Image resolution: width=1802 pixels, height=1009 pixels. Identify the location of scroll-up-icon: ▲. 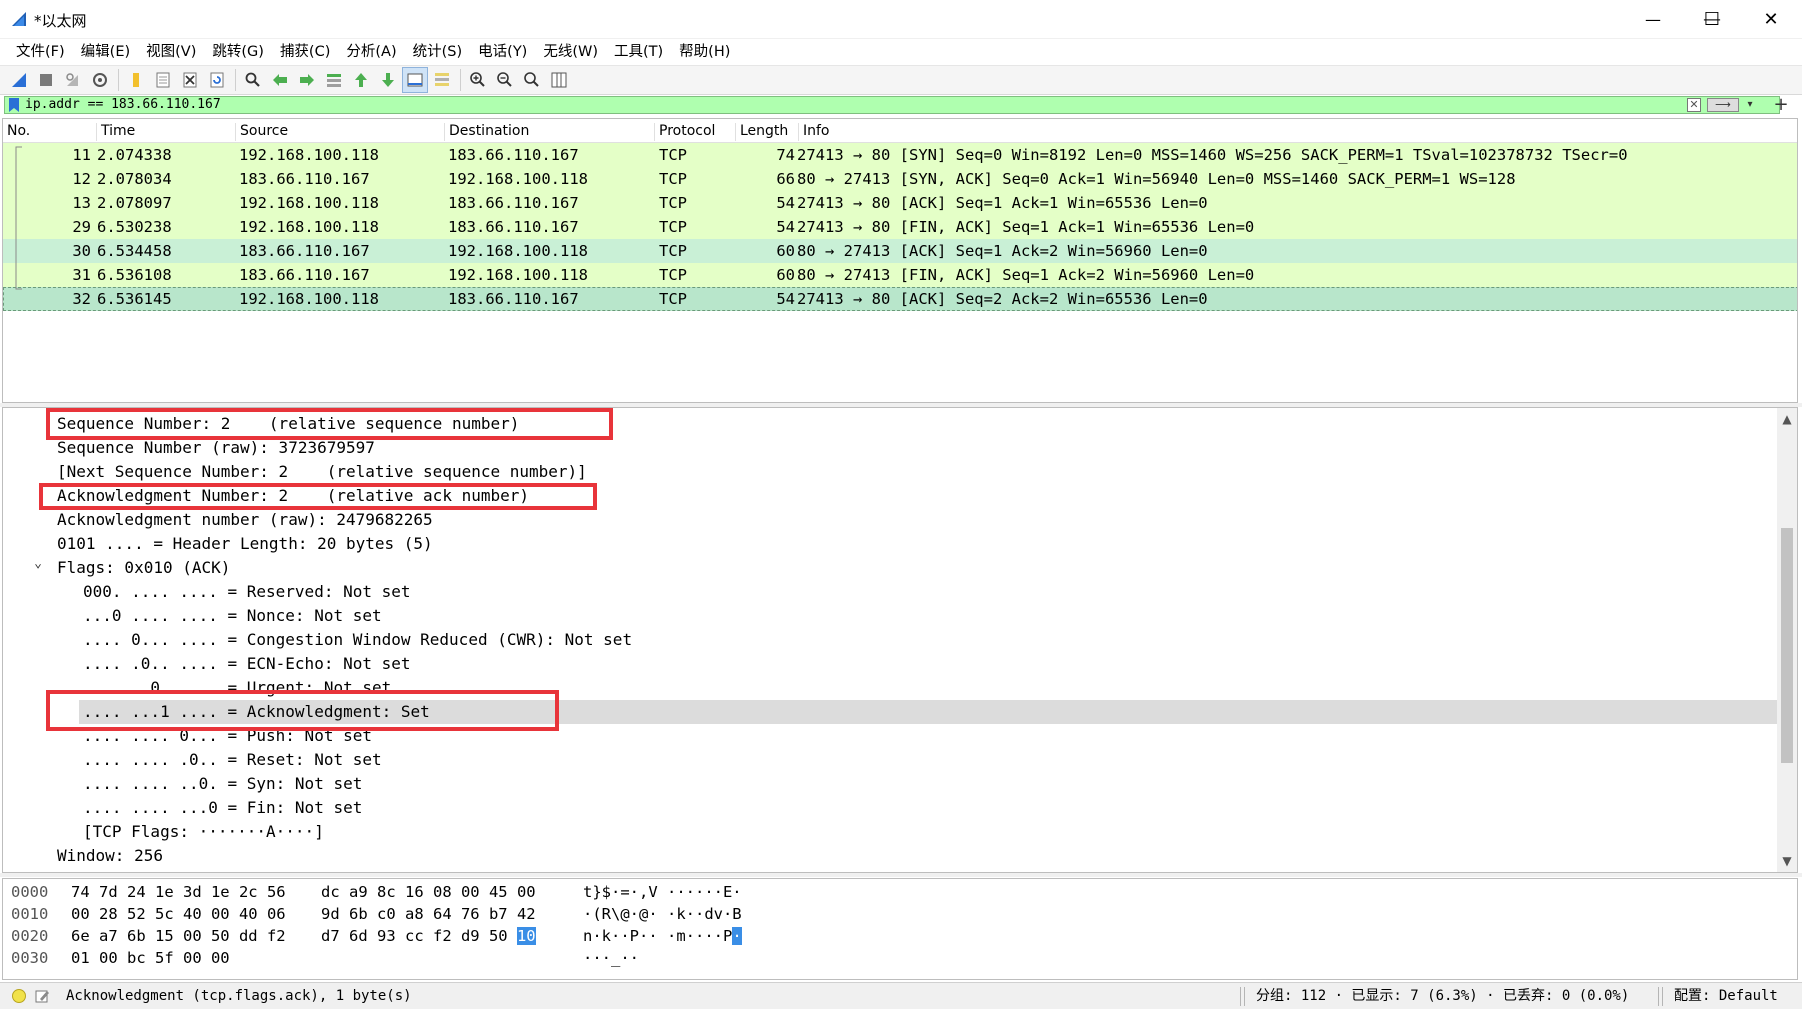
(1787, 419).